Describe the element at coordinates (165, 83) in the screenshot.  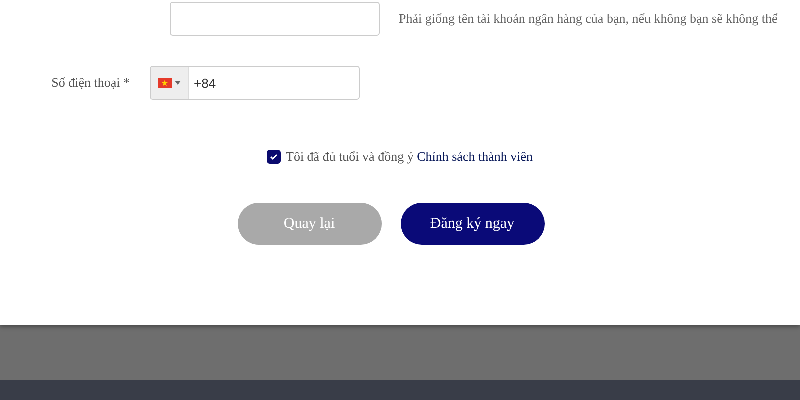
I see `flag-icon` at that location.